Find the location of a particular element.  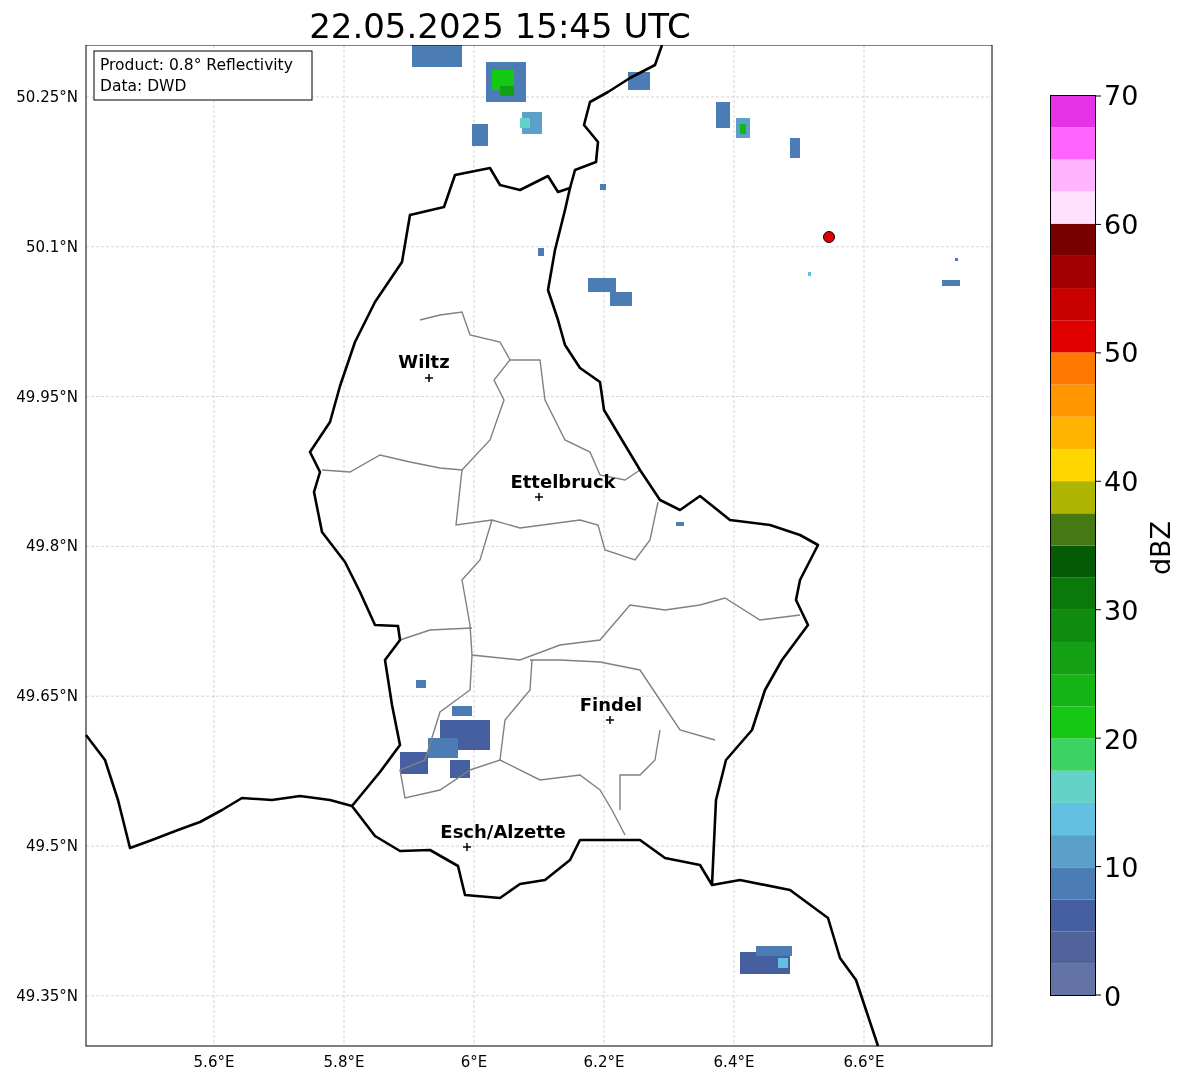

info-text: Product: 0.8° Reflectivity is located at coordinates (196, 65).